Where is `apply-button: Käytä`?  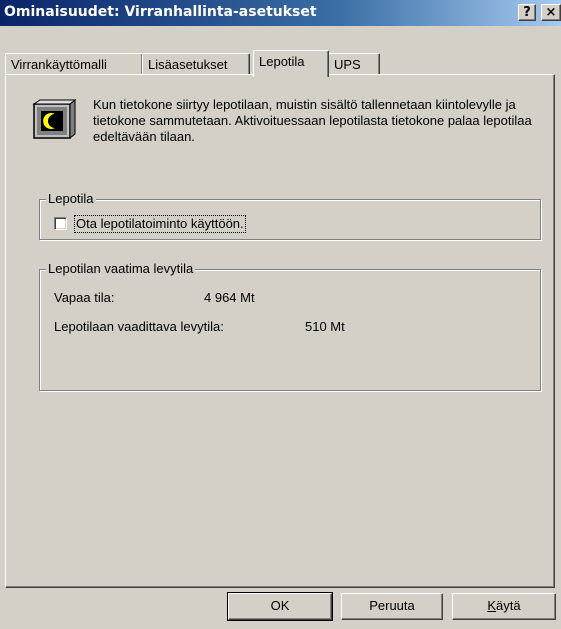 apply-button: Käytä is located at coordinates (504, 606).